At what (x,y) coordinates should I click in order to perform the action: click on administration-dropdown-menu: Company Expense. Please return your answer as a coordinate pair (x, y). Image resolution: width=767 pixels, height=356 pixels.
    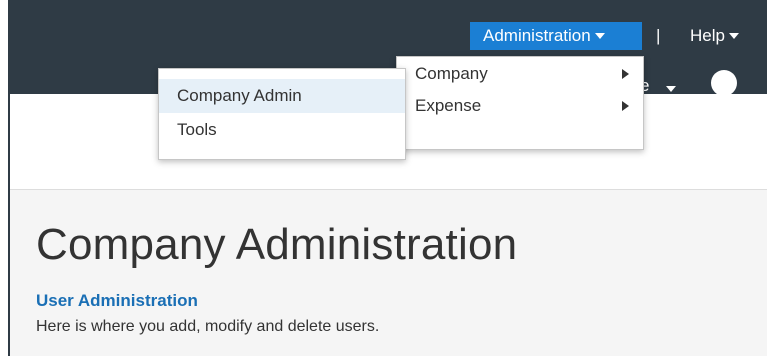
    Looking at the image, I should click on (520, 103).